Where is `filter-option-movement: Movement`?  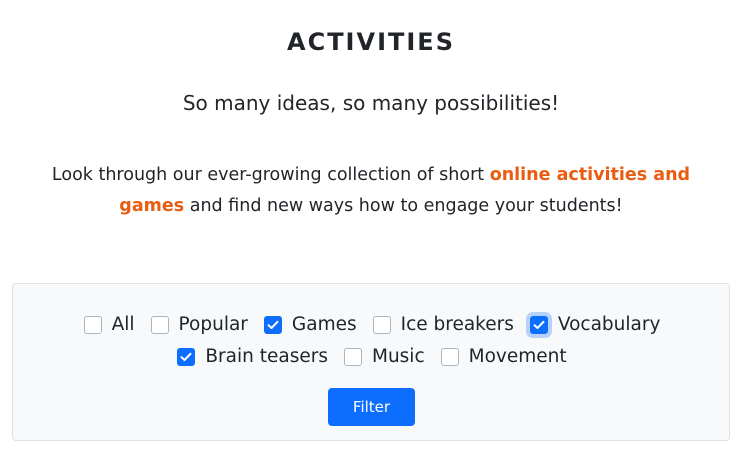 filter-option-movement: Movement is located at coordinates (503, 356).